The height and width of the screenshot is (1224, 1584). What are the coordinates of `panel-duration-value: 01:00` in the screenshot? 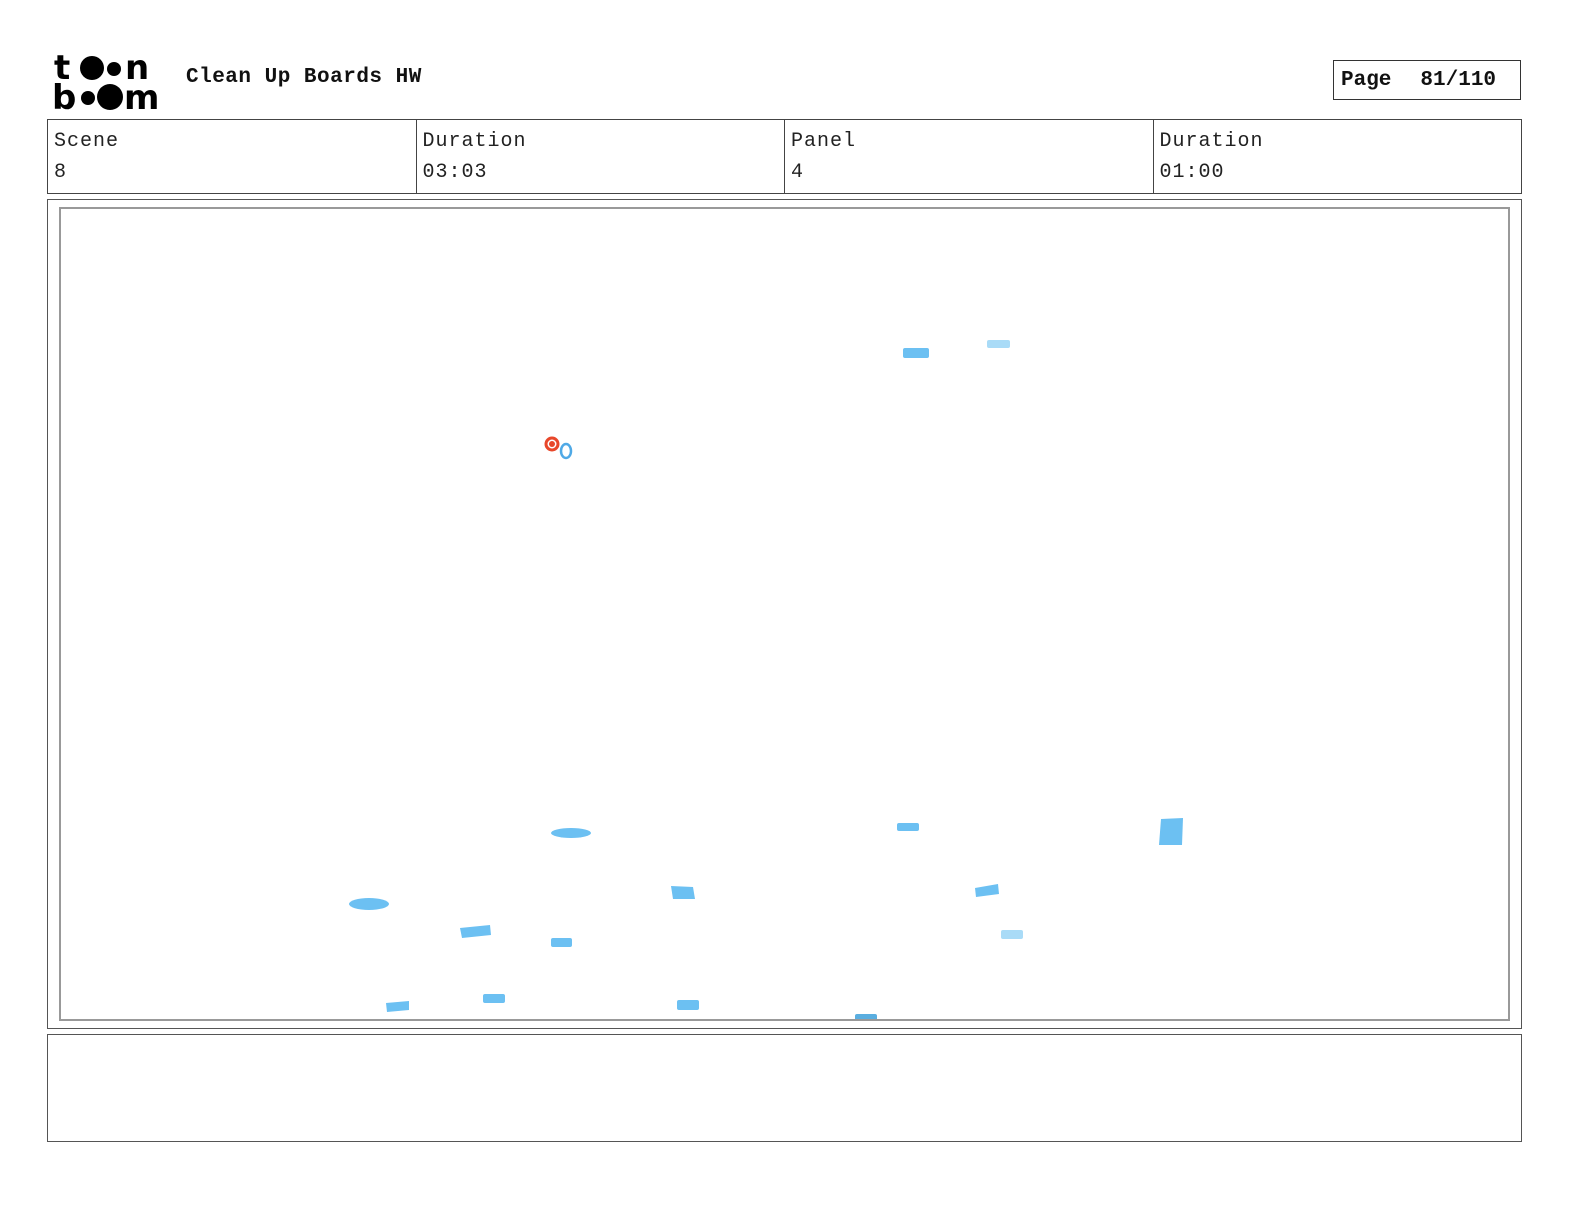 It's located at (1192, 172).